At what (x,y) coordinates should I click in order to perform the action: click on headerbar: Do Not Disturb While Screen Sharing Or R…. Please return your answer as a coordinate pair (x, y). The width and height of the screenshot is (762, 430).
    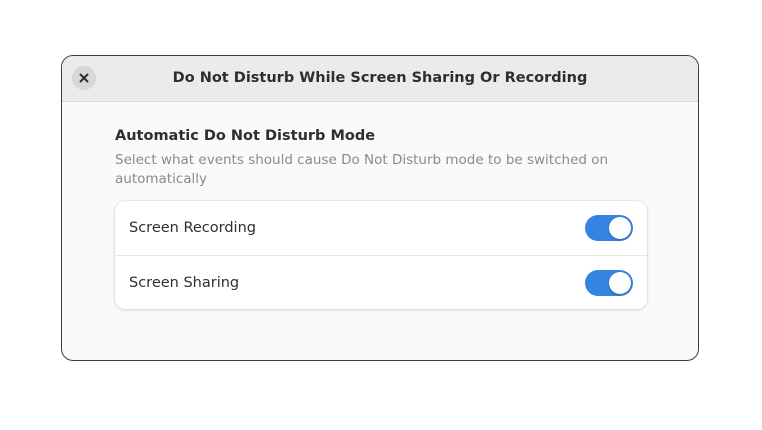
    Looking at the image, I should click on (380, 79).